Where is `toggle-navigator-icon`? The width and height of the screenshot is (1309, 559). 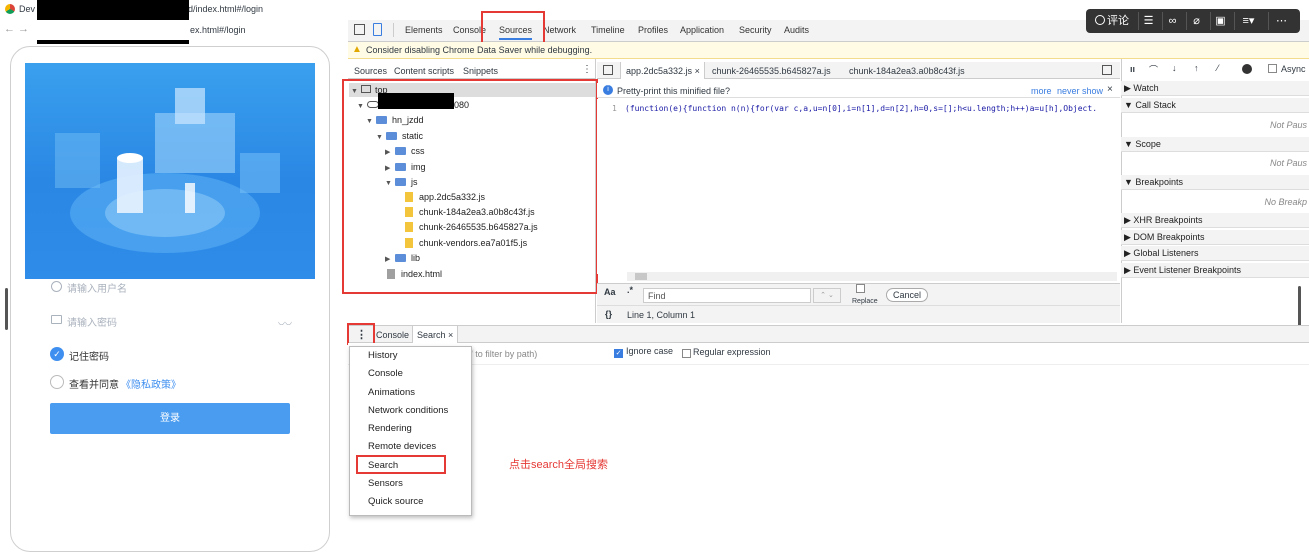 toggle-navigator-icon is located at coordinates (608, 70).